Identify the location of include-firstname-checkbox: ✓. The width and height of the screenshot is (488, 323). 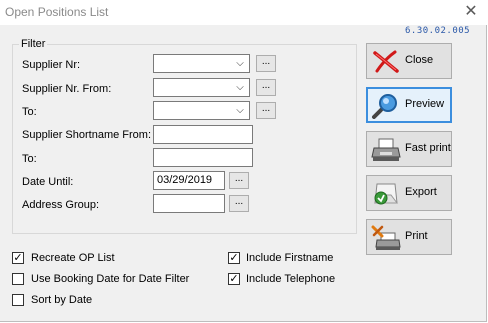
(234, 258).